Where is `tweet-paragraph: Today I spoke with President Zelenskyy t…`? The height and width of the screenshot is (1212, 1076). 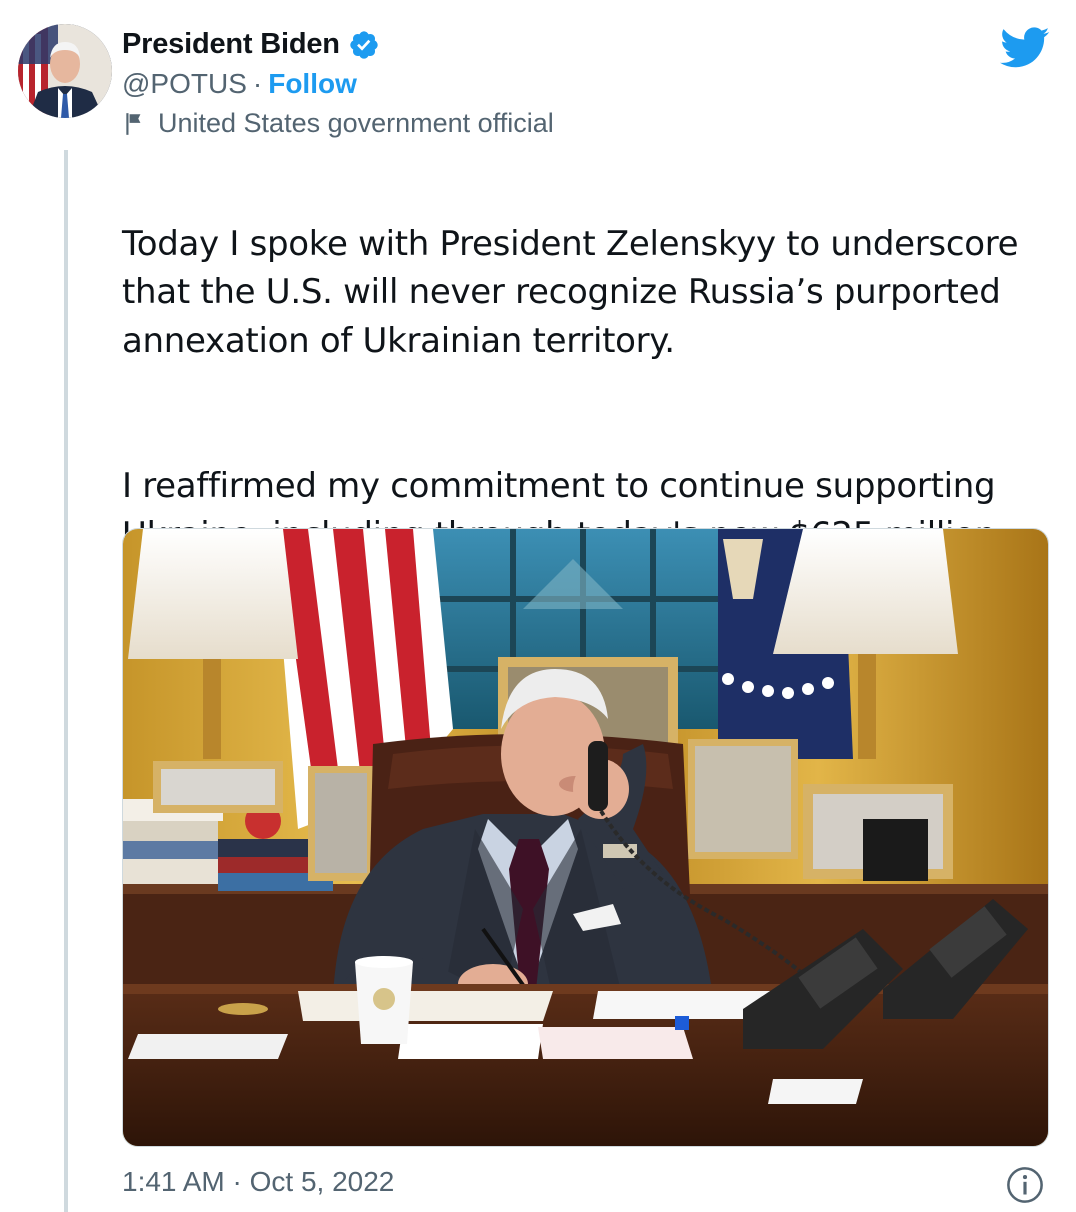 tweet-paragraph: Today I spoke with President Zelenskyy t… is located at coordinates (570, 292).